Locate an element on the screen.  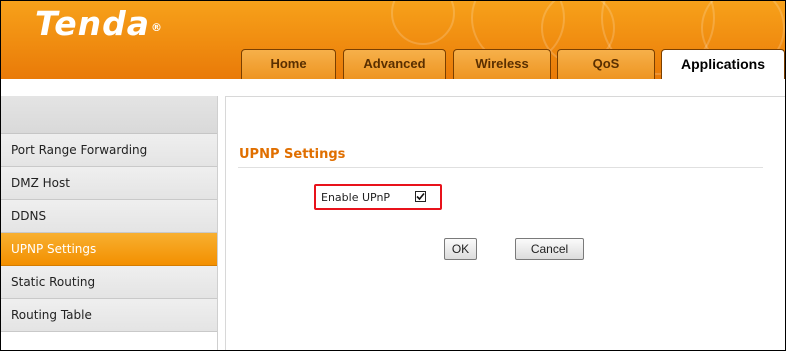
main-nav-tabs: Home Advanced Wireless QoS Applications is located at coordinates (393, 64).